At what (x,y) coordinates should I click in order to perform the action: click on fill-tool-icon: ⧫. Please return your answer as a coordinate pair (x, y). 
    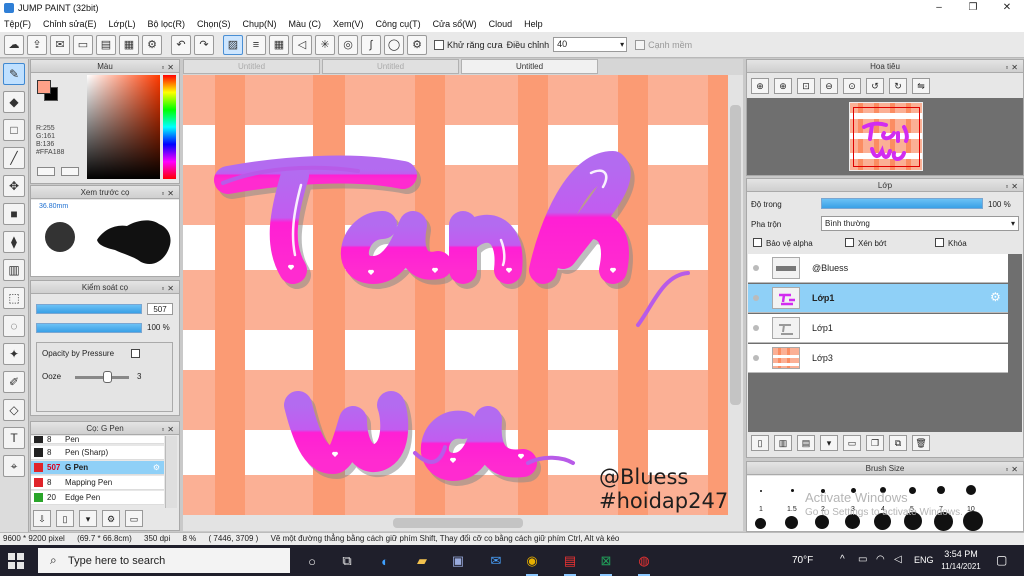
    Looking at the image, I should click on (14, 242).